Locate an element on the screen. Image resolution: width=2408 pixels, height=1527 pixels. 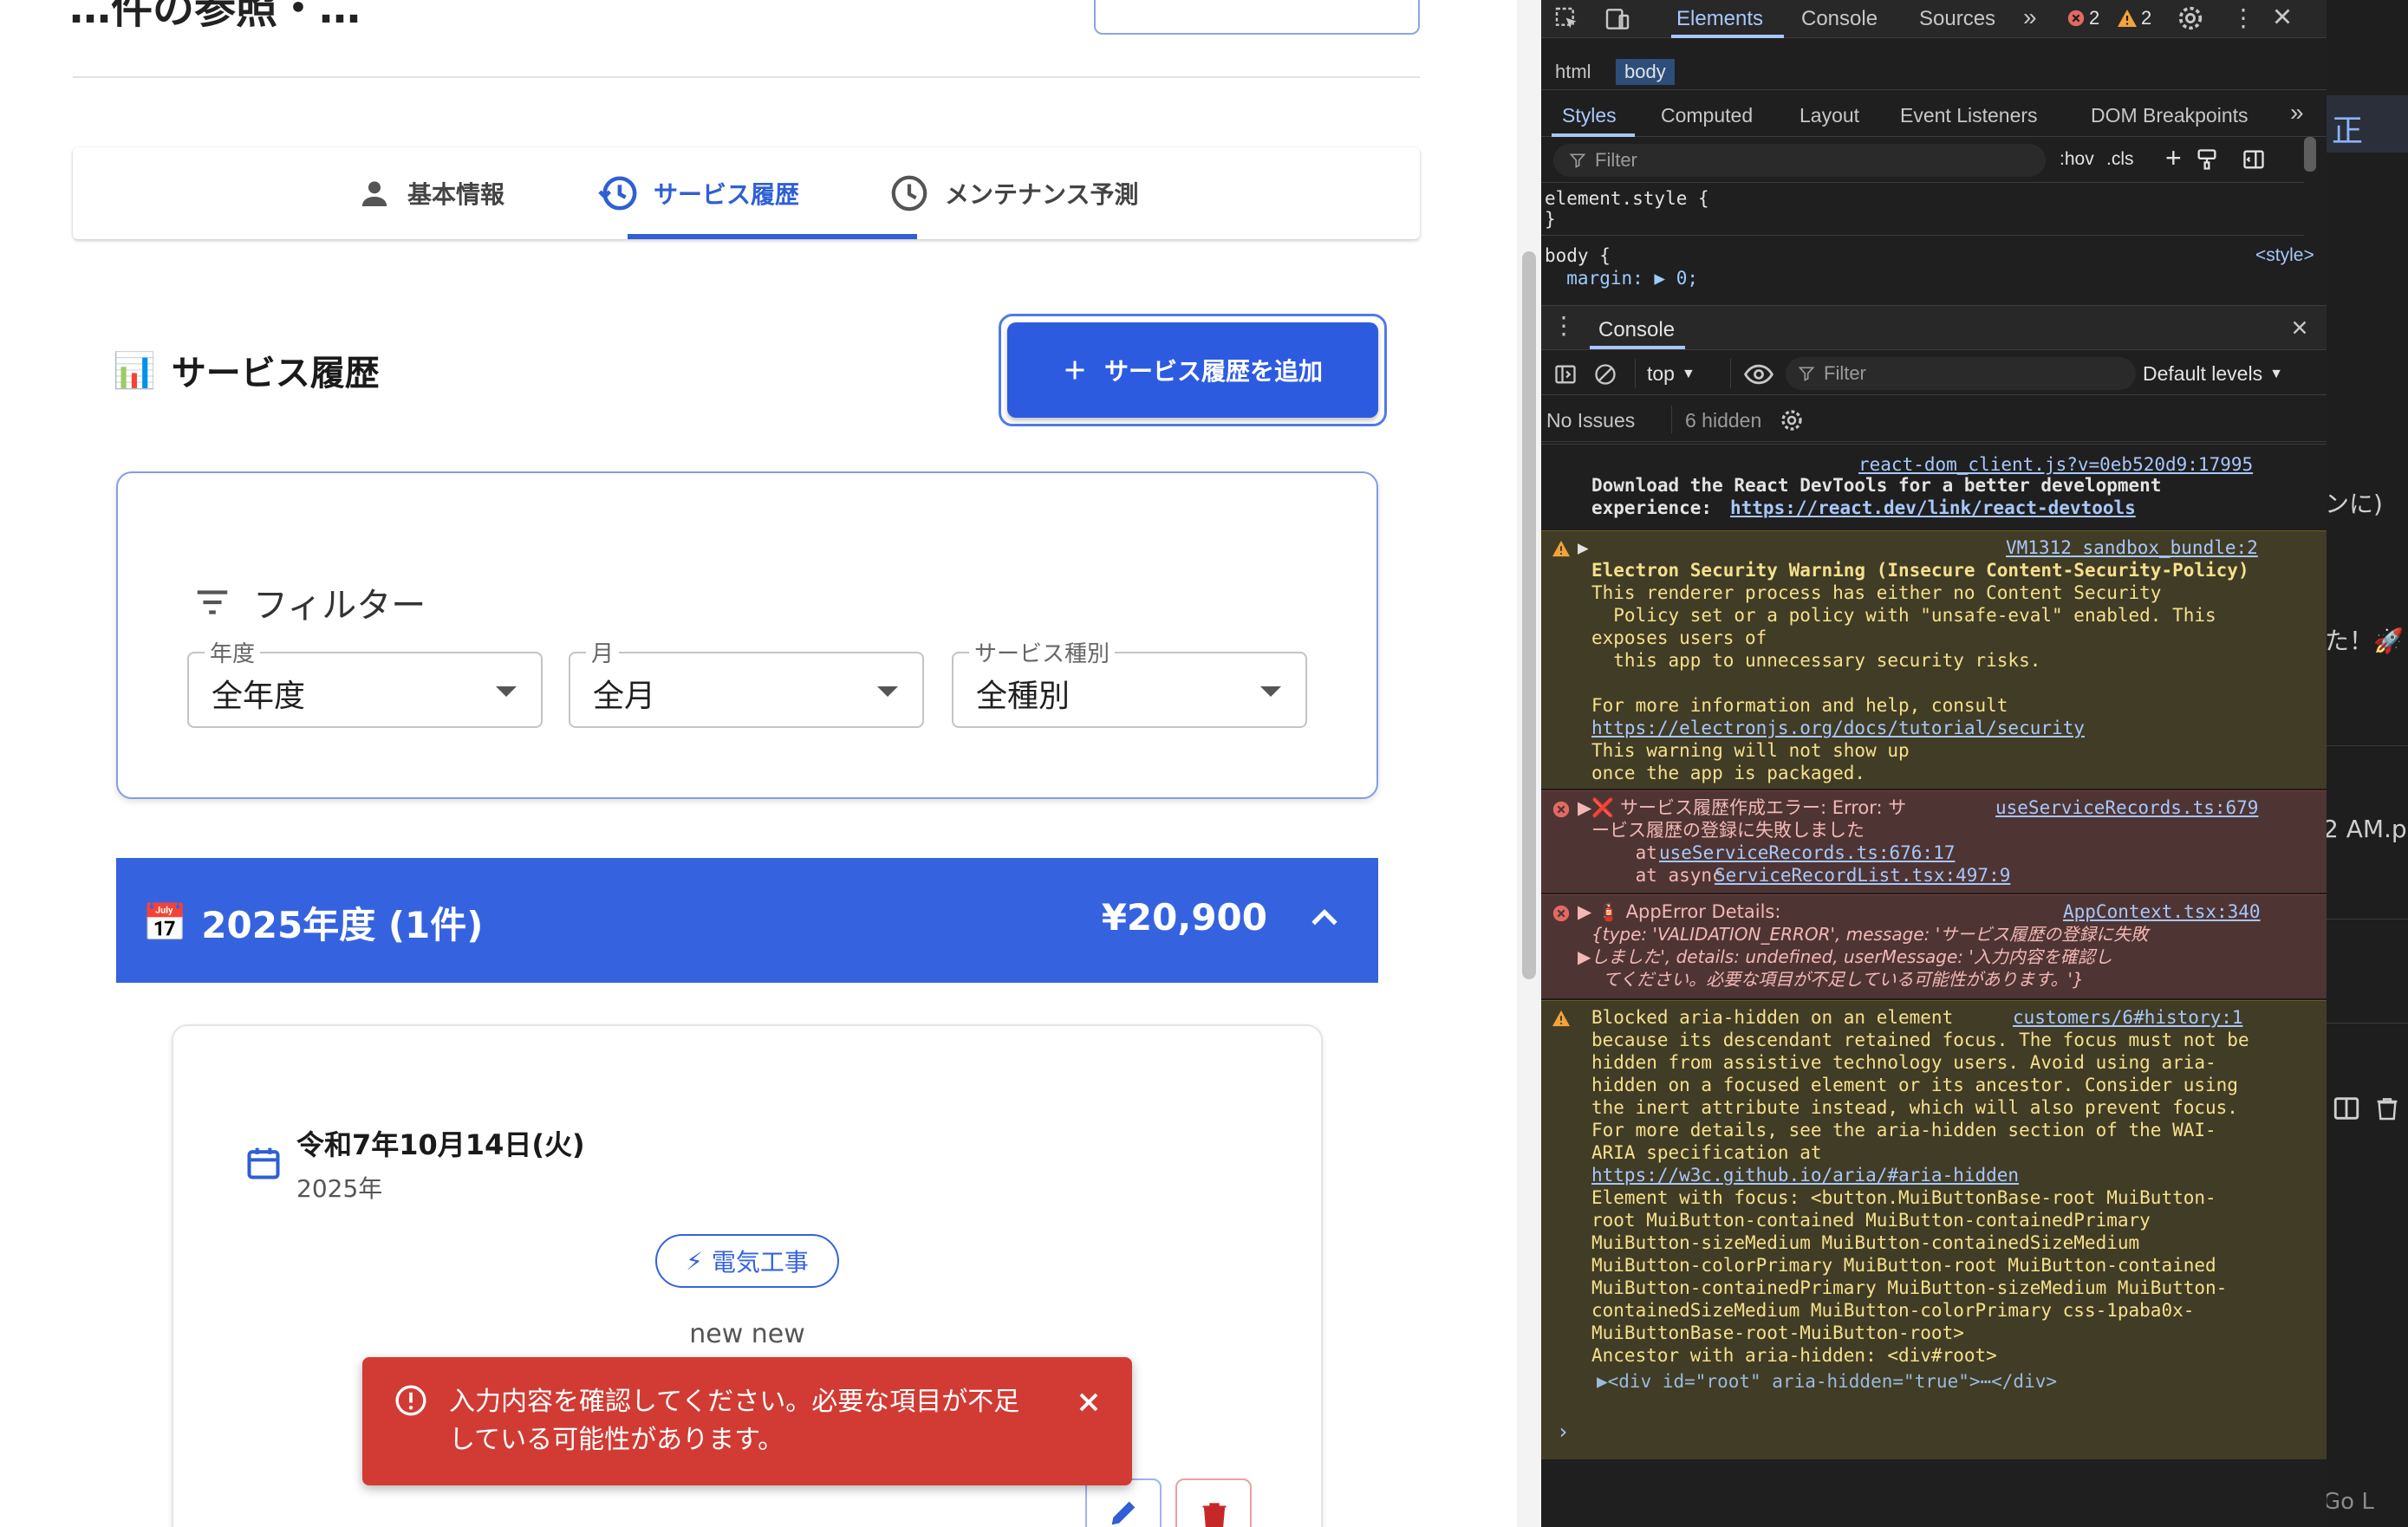
drawer-tab-console: Console is located at coordinates (1636, 330).